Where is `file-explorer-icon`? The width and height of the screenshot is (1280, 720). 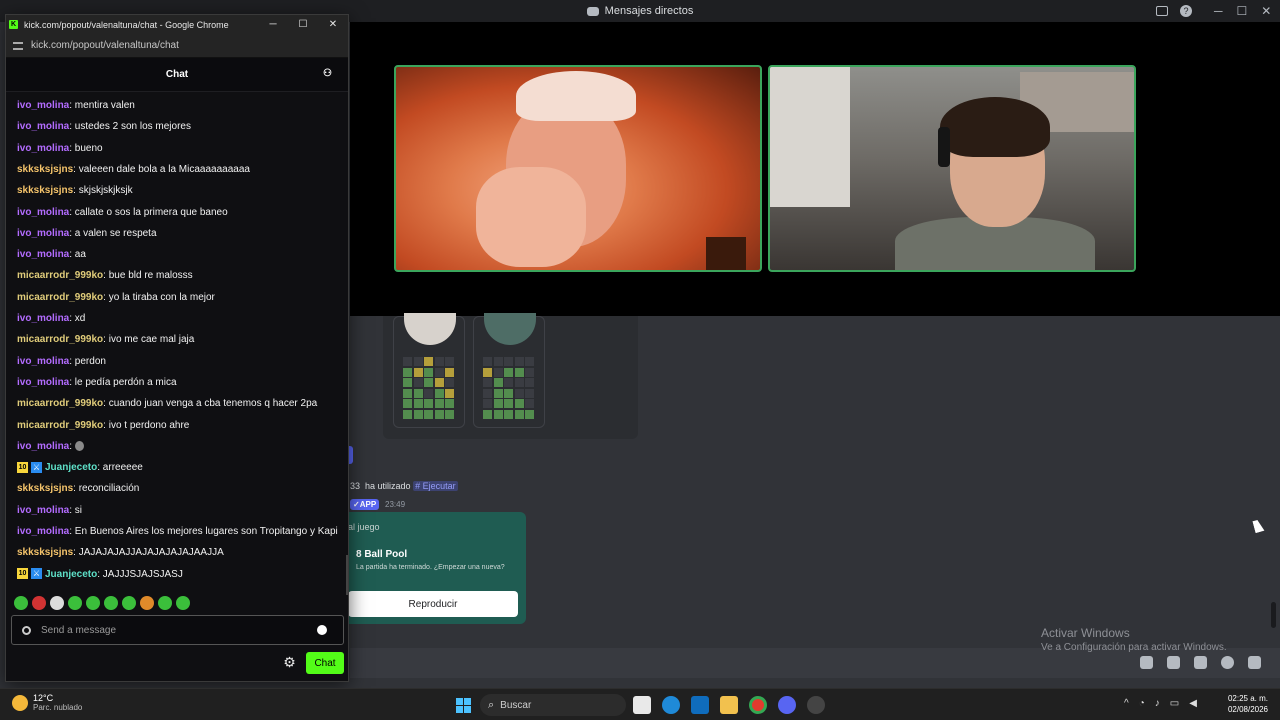 file-explorer-icon is located at coordinates (729, 705).